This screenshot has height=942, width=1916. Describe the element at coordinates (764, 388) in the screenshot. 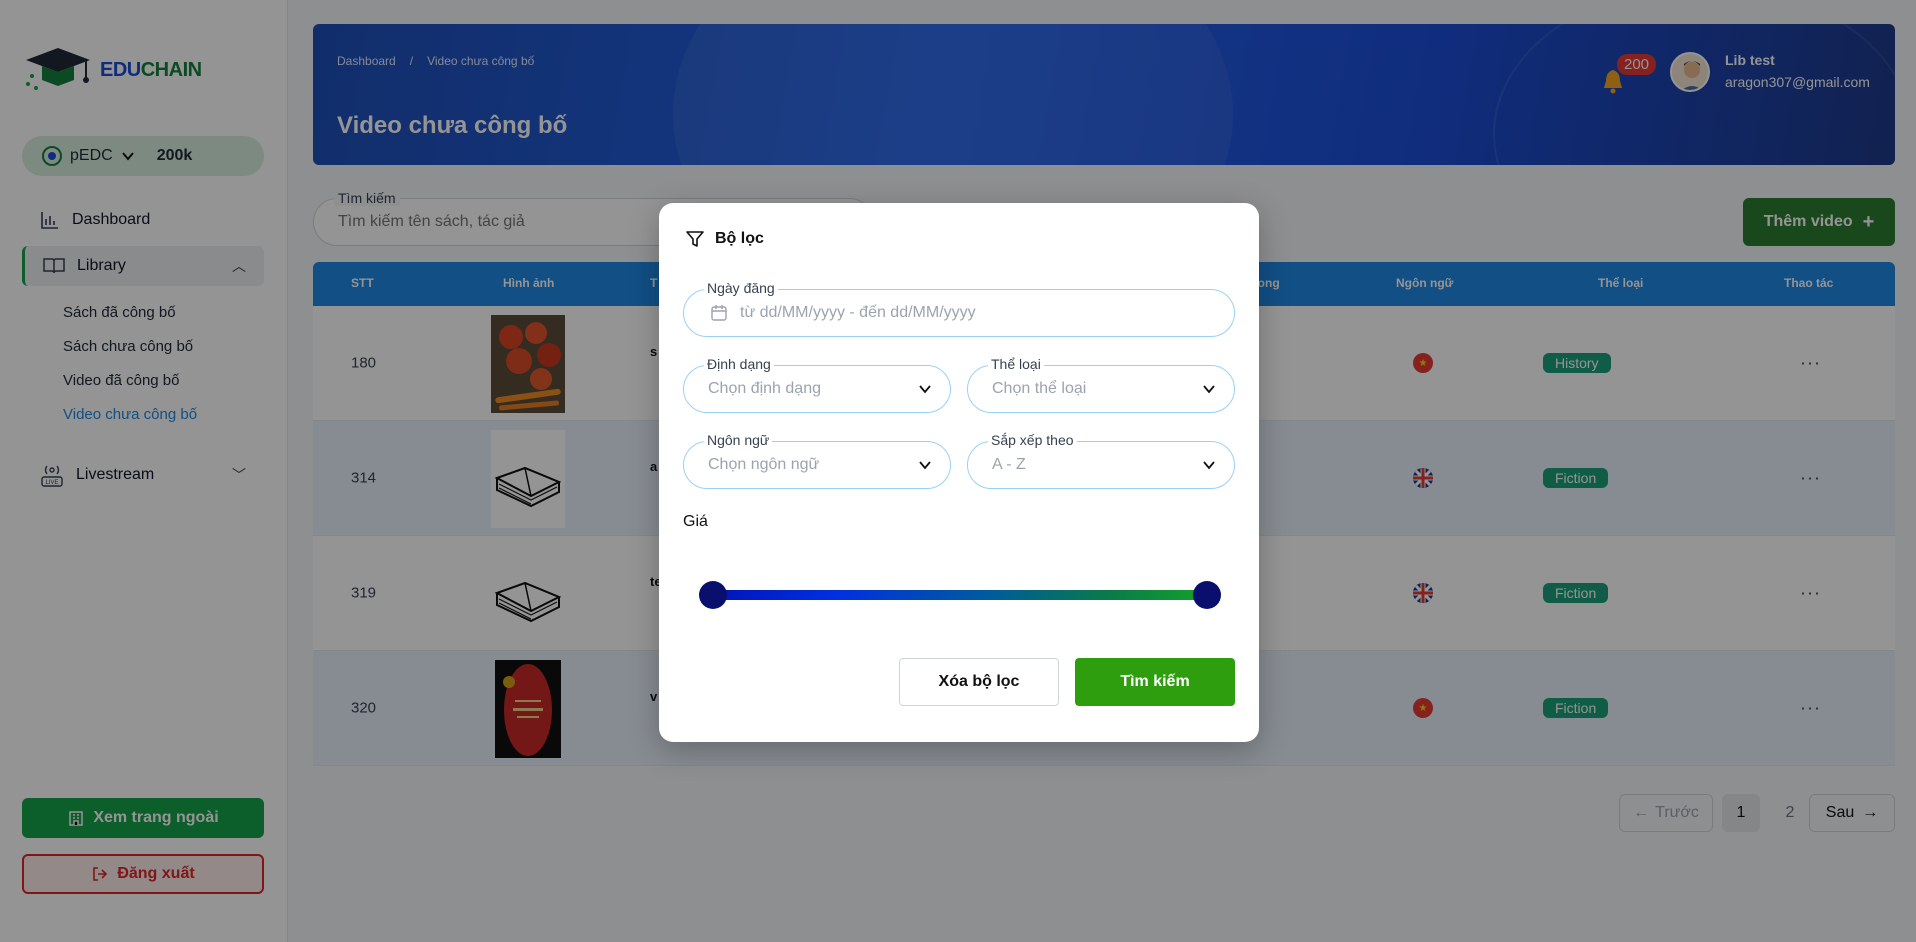

I see `format-placeholder: Chọn định dạng` at that location.